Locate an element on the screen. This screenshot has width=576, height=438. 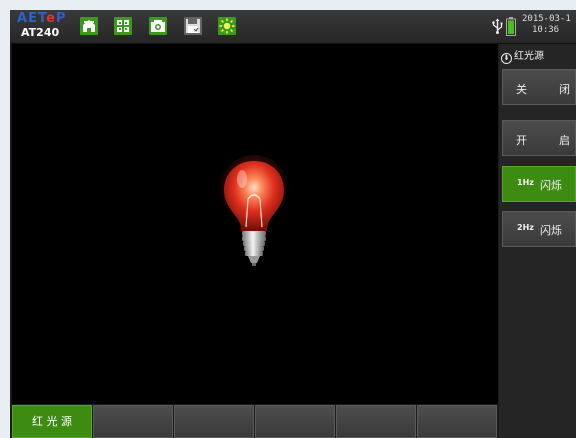
battery-icon is located at coordinates (511, 28).